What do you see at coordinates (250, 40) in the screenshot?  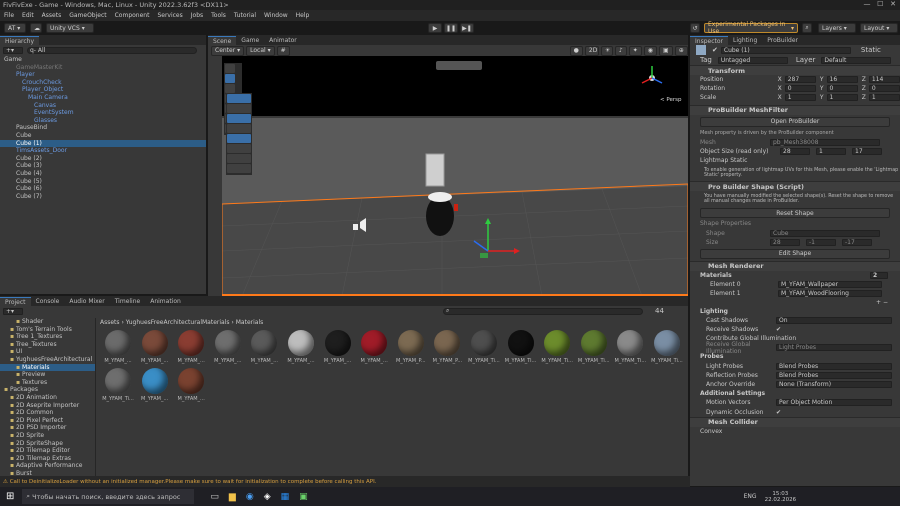 I see `tab-game: Game` at bounding box center [250, 40].